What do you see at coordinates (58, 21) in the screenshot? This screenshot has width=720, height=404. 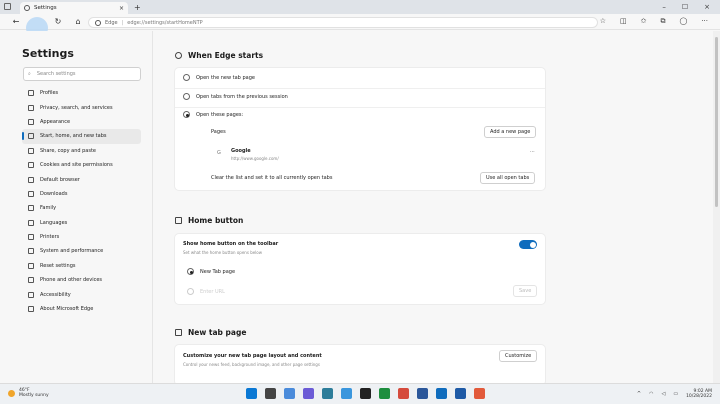 I see `reload-button: ↻` at bounding box center [58, 21].